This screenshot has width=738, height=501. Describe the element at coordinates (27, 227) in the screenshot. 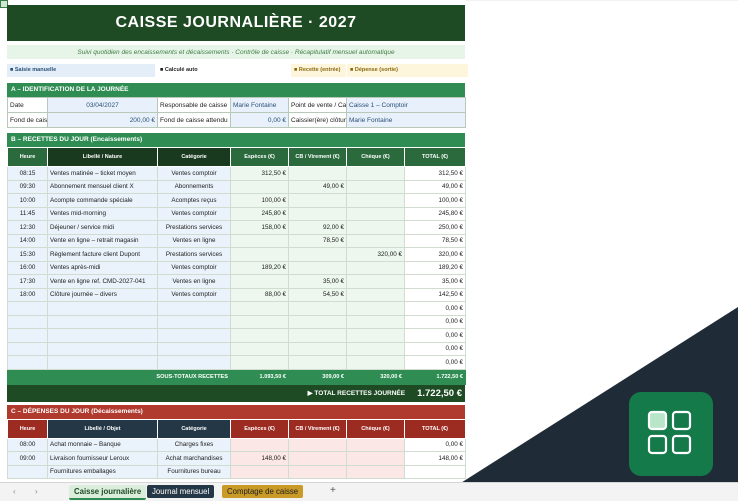

I see `time-cell: 12:30` at that location.